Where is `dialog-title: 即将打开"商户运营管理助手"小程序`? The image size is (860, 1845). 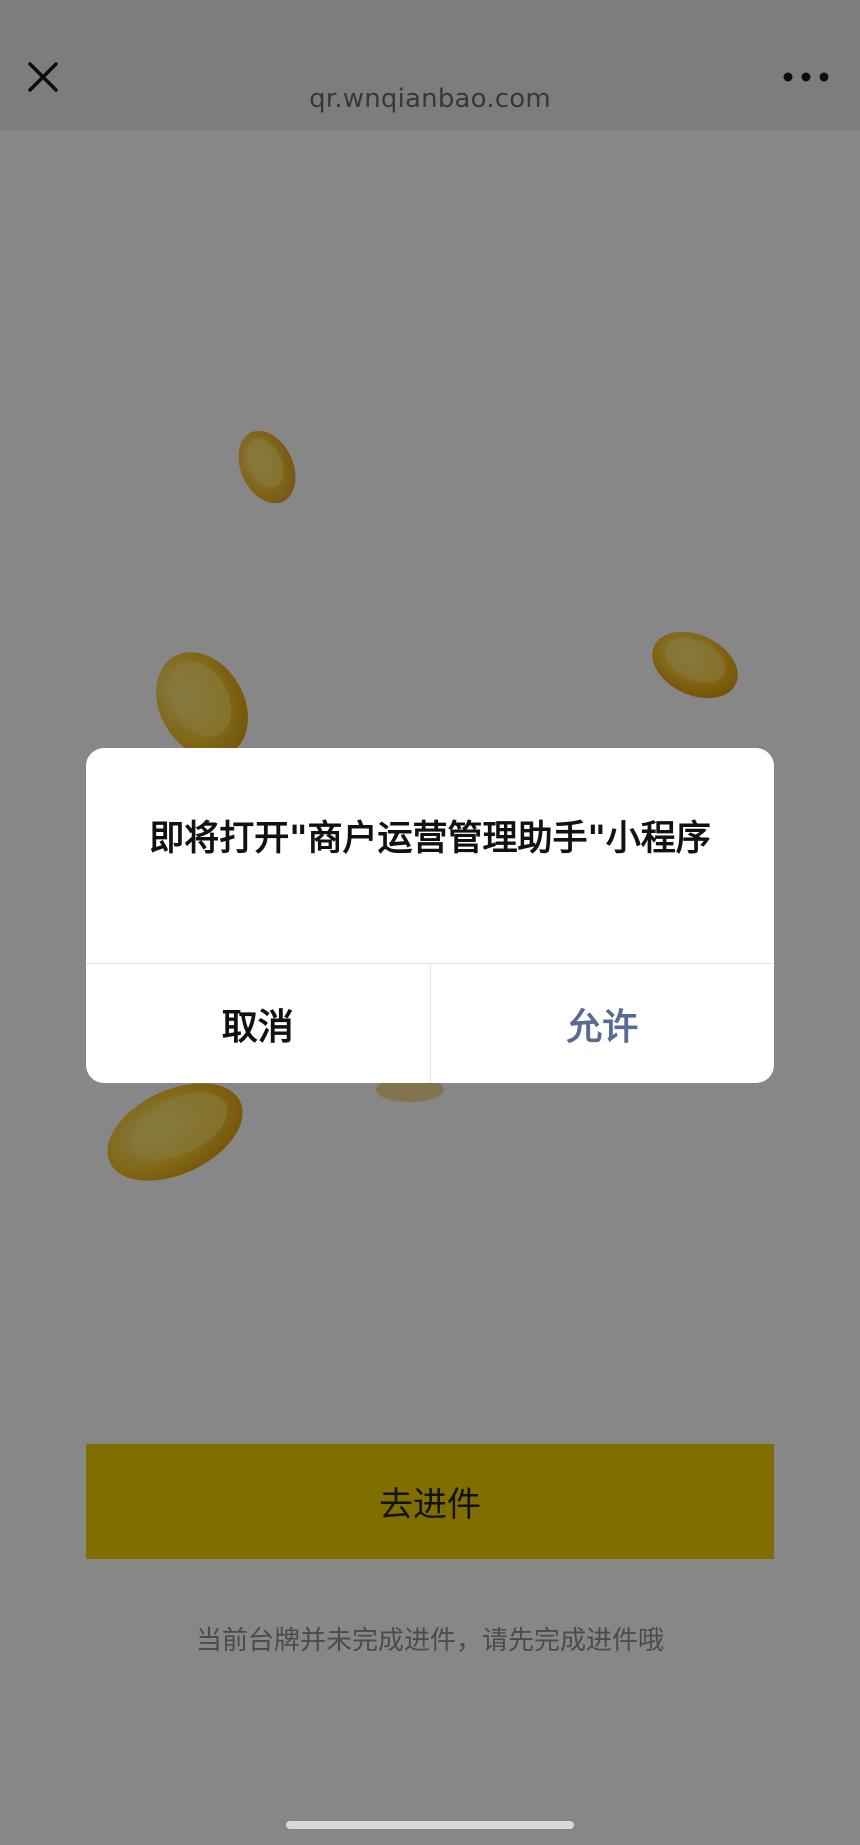
dialog-title: 即将打开"商户运营管理助手"小程序 is located at coordinates (430, 839).